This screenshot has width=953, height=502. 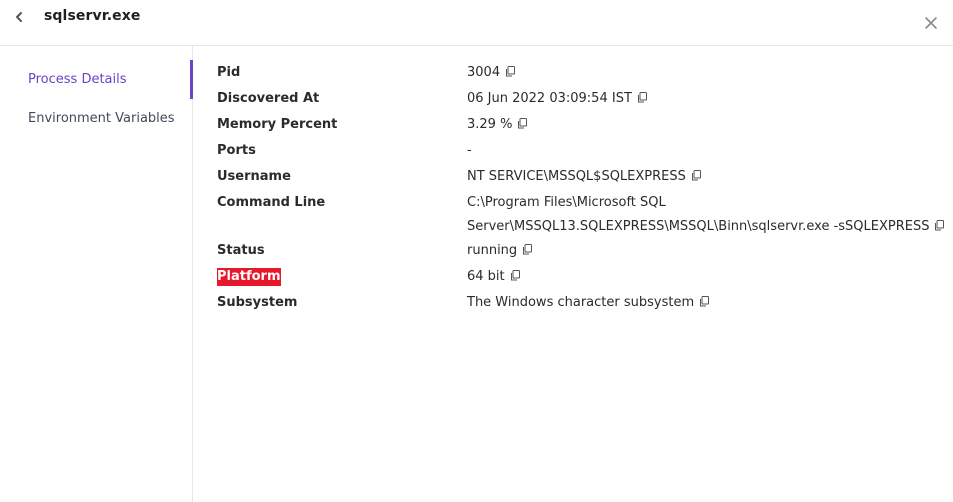 I want to click on value-memory-percent-text: 3.29 %, so click(x=490, y=124).